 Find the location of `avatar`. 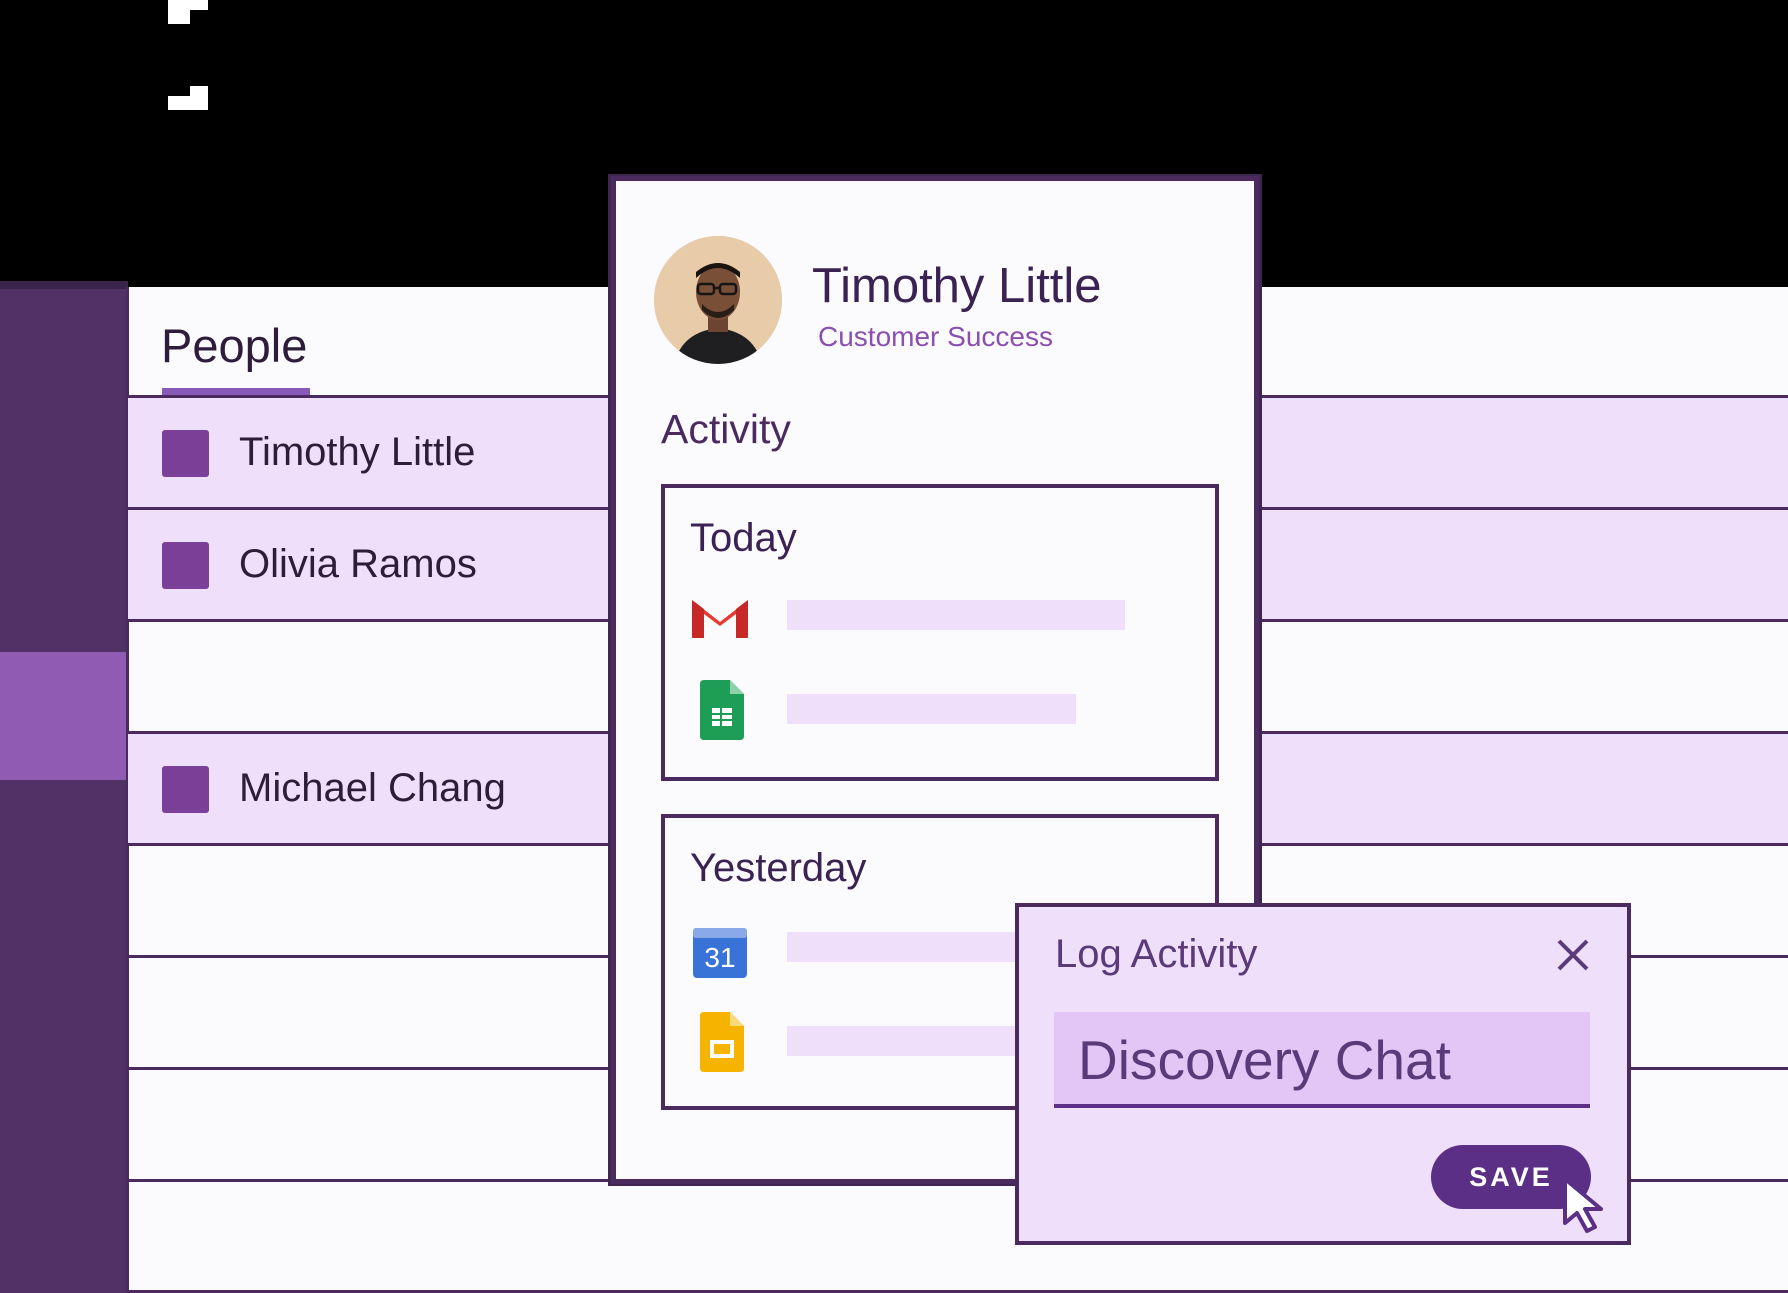

avatar is located at coordinates (718, 300).